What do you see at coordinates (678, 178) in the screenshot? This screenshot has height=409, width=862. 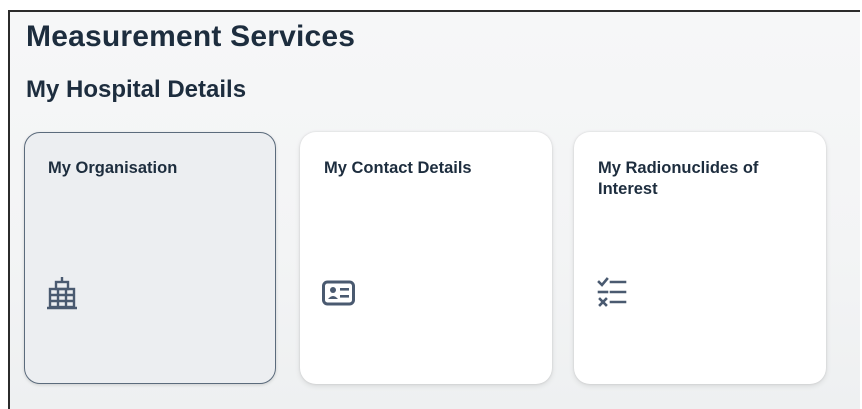 I see `tile-title: My Radionuclides of Interest` at bounding box center [678, 178].